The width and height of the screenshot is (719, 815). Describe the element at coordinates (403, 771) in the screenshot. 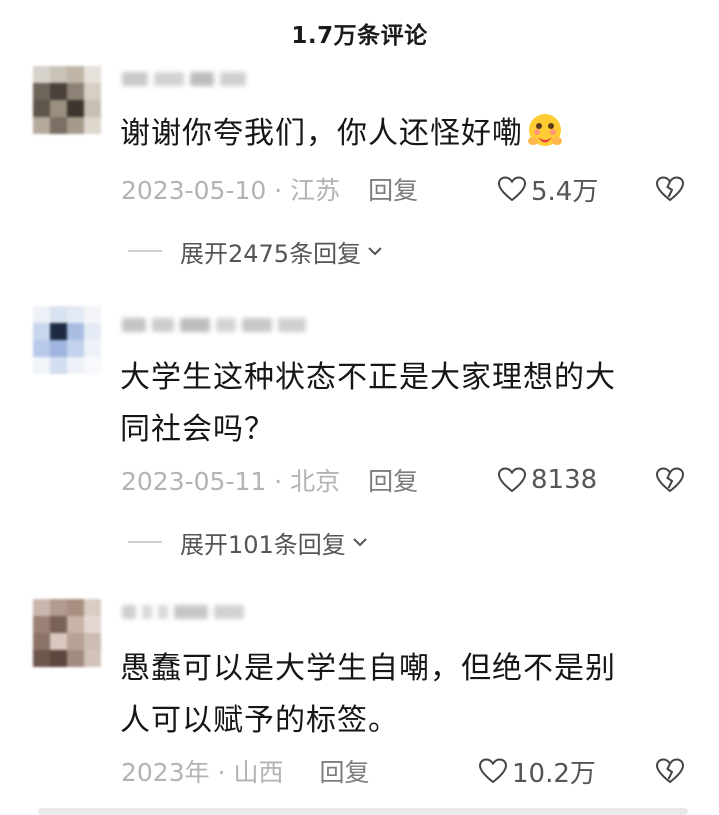

I see `comment-meta: 2023年 · 山西 回复 10.2万` at that location.